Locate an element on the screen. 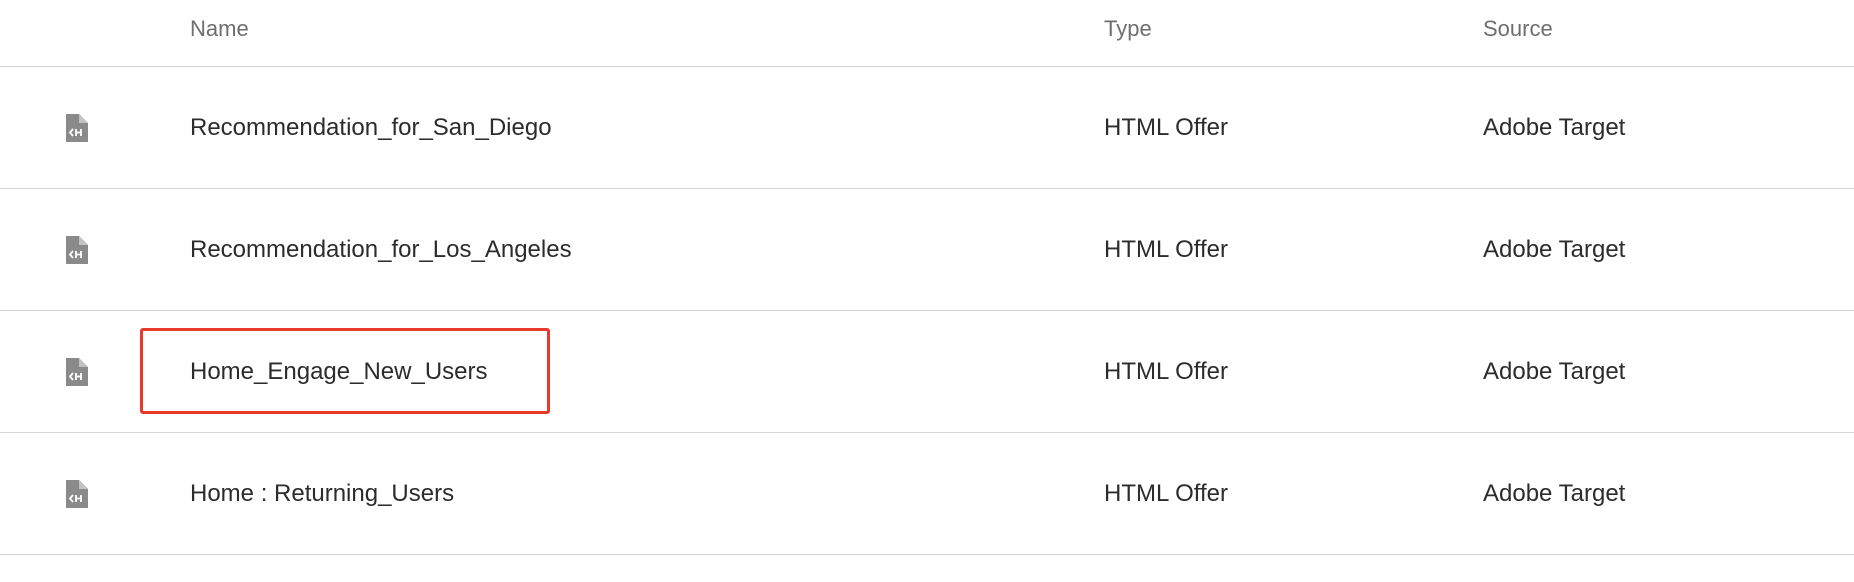  offer-name: Recommendation_for_San_Diego is located at coordinates (371, 128).